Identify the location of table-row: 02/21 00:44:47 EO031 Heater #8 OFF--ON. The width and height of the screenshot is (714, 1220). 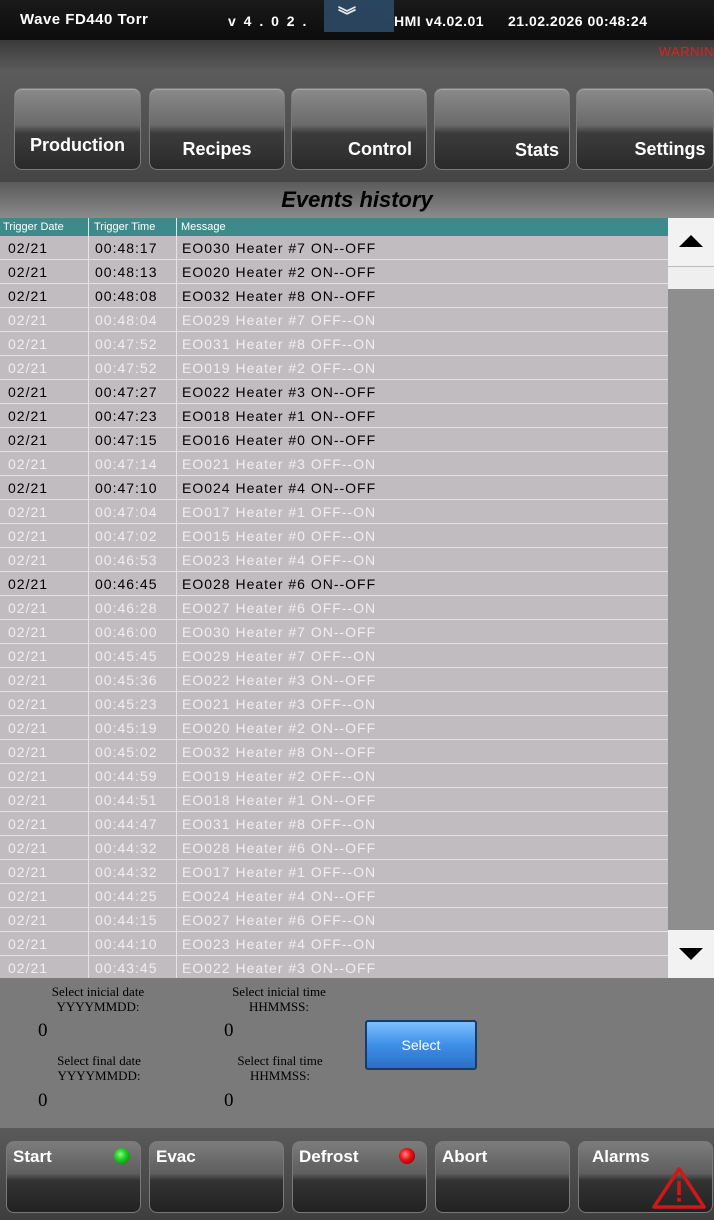
(334, 824).